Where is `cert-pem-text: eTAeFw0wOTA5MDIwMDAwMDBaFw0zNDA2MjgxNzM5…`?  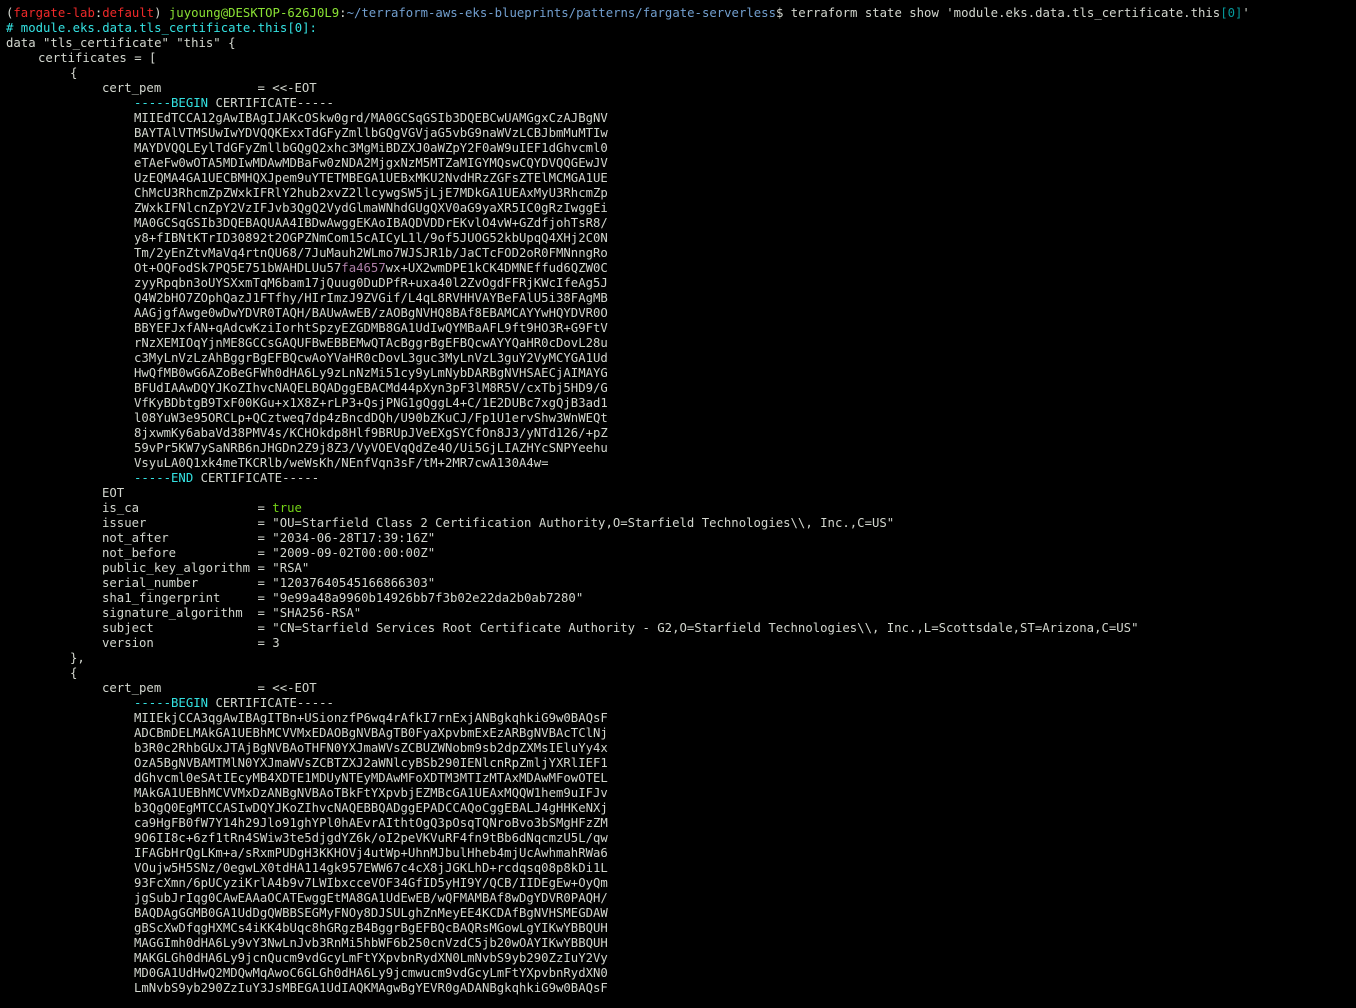
cert-pem-text: eTAeFw0wOTA5MDIwMDAwMDBaFw0zNDA2MjgxNzM5… is located at coordinates (371, 163).